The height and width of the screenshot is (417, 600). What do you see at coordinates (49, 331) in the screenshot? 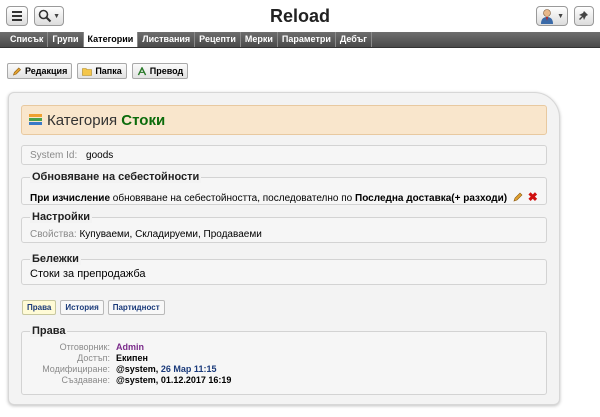
I see `rights-legend: Права` at bounding box center [49, 331].